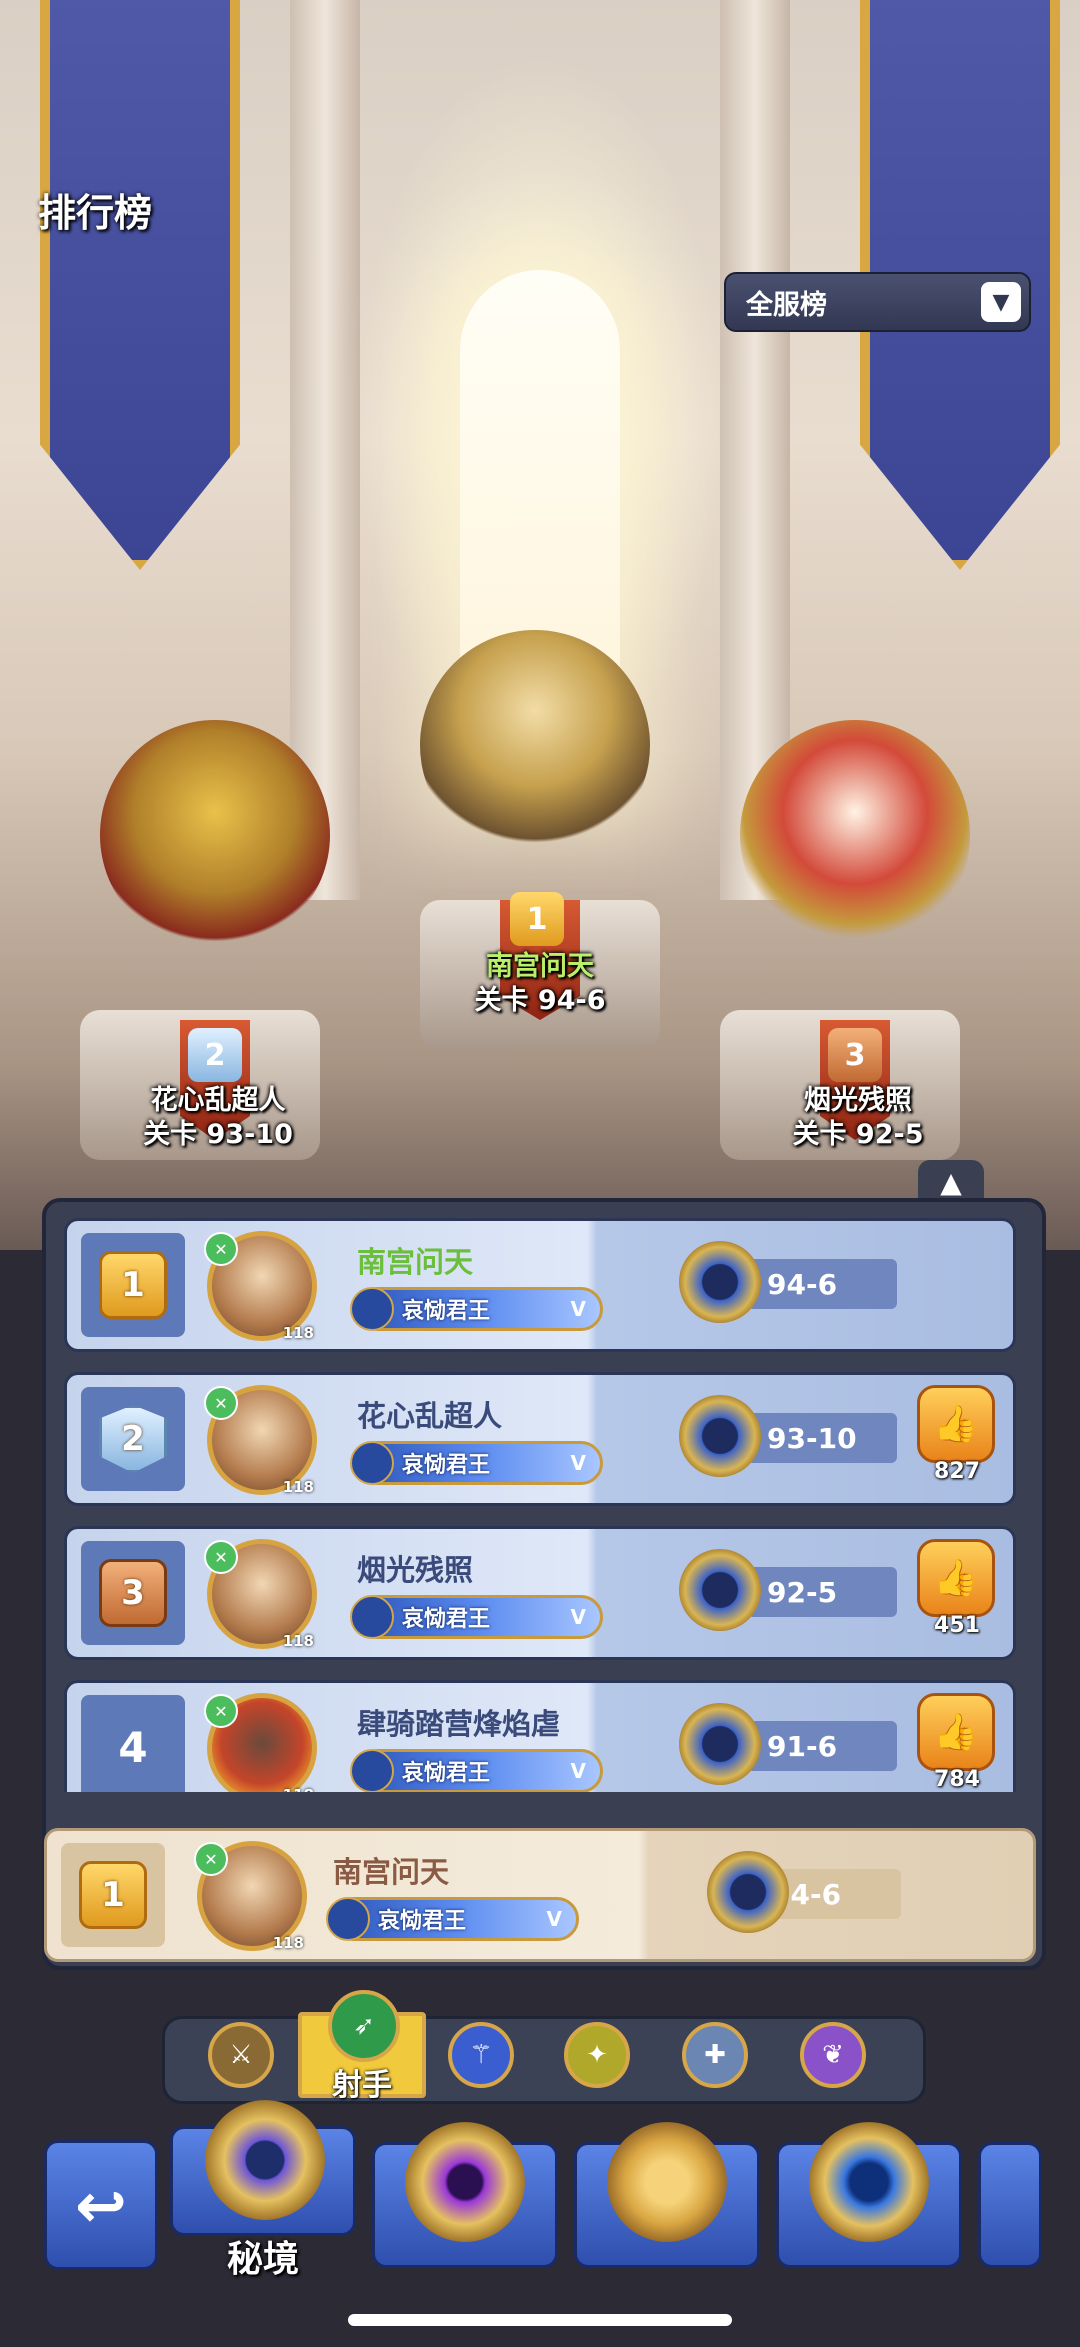  I want to click on nav-label-secret-realm: 秘境, so click(262, 2259).